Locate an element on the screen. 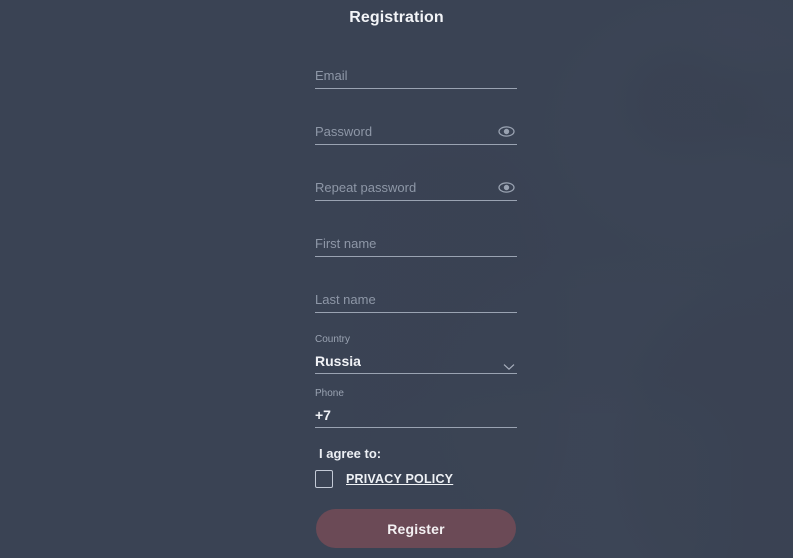  password-input: Password is located at coordinates (416, 131).